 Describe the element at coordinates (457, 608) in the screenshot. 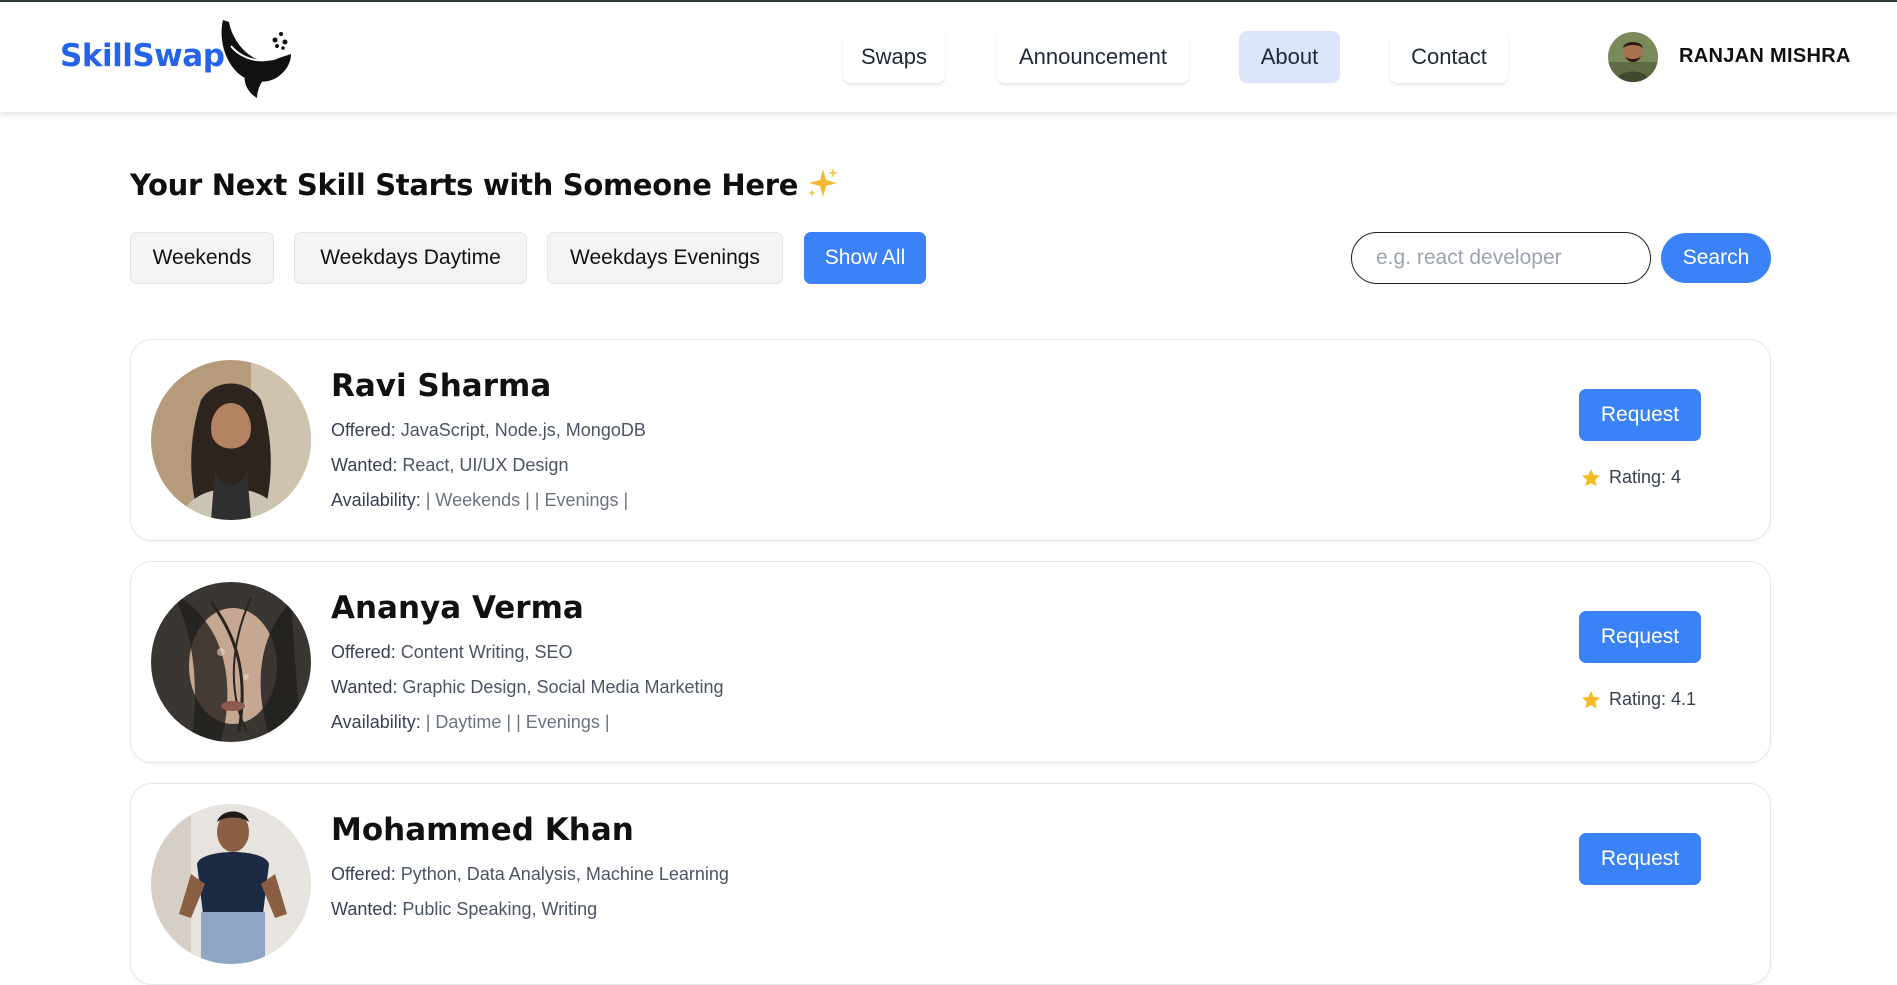

I see `profile-name: Ananya Verma` at that location.